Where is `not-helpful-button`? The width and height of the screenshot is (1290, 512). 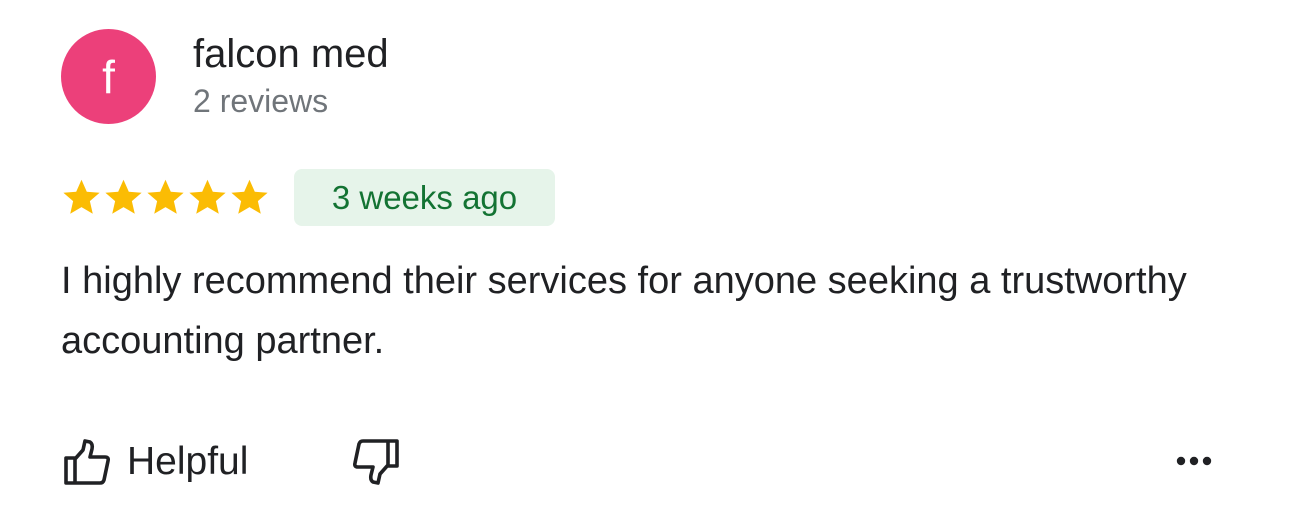 not-helpful-button is located at coordinates (376, 462).